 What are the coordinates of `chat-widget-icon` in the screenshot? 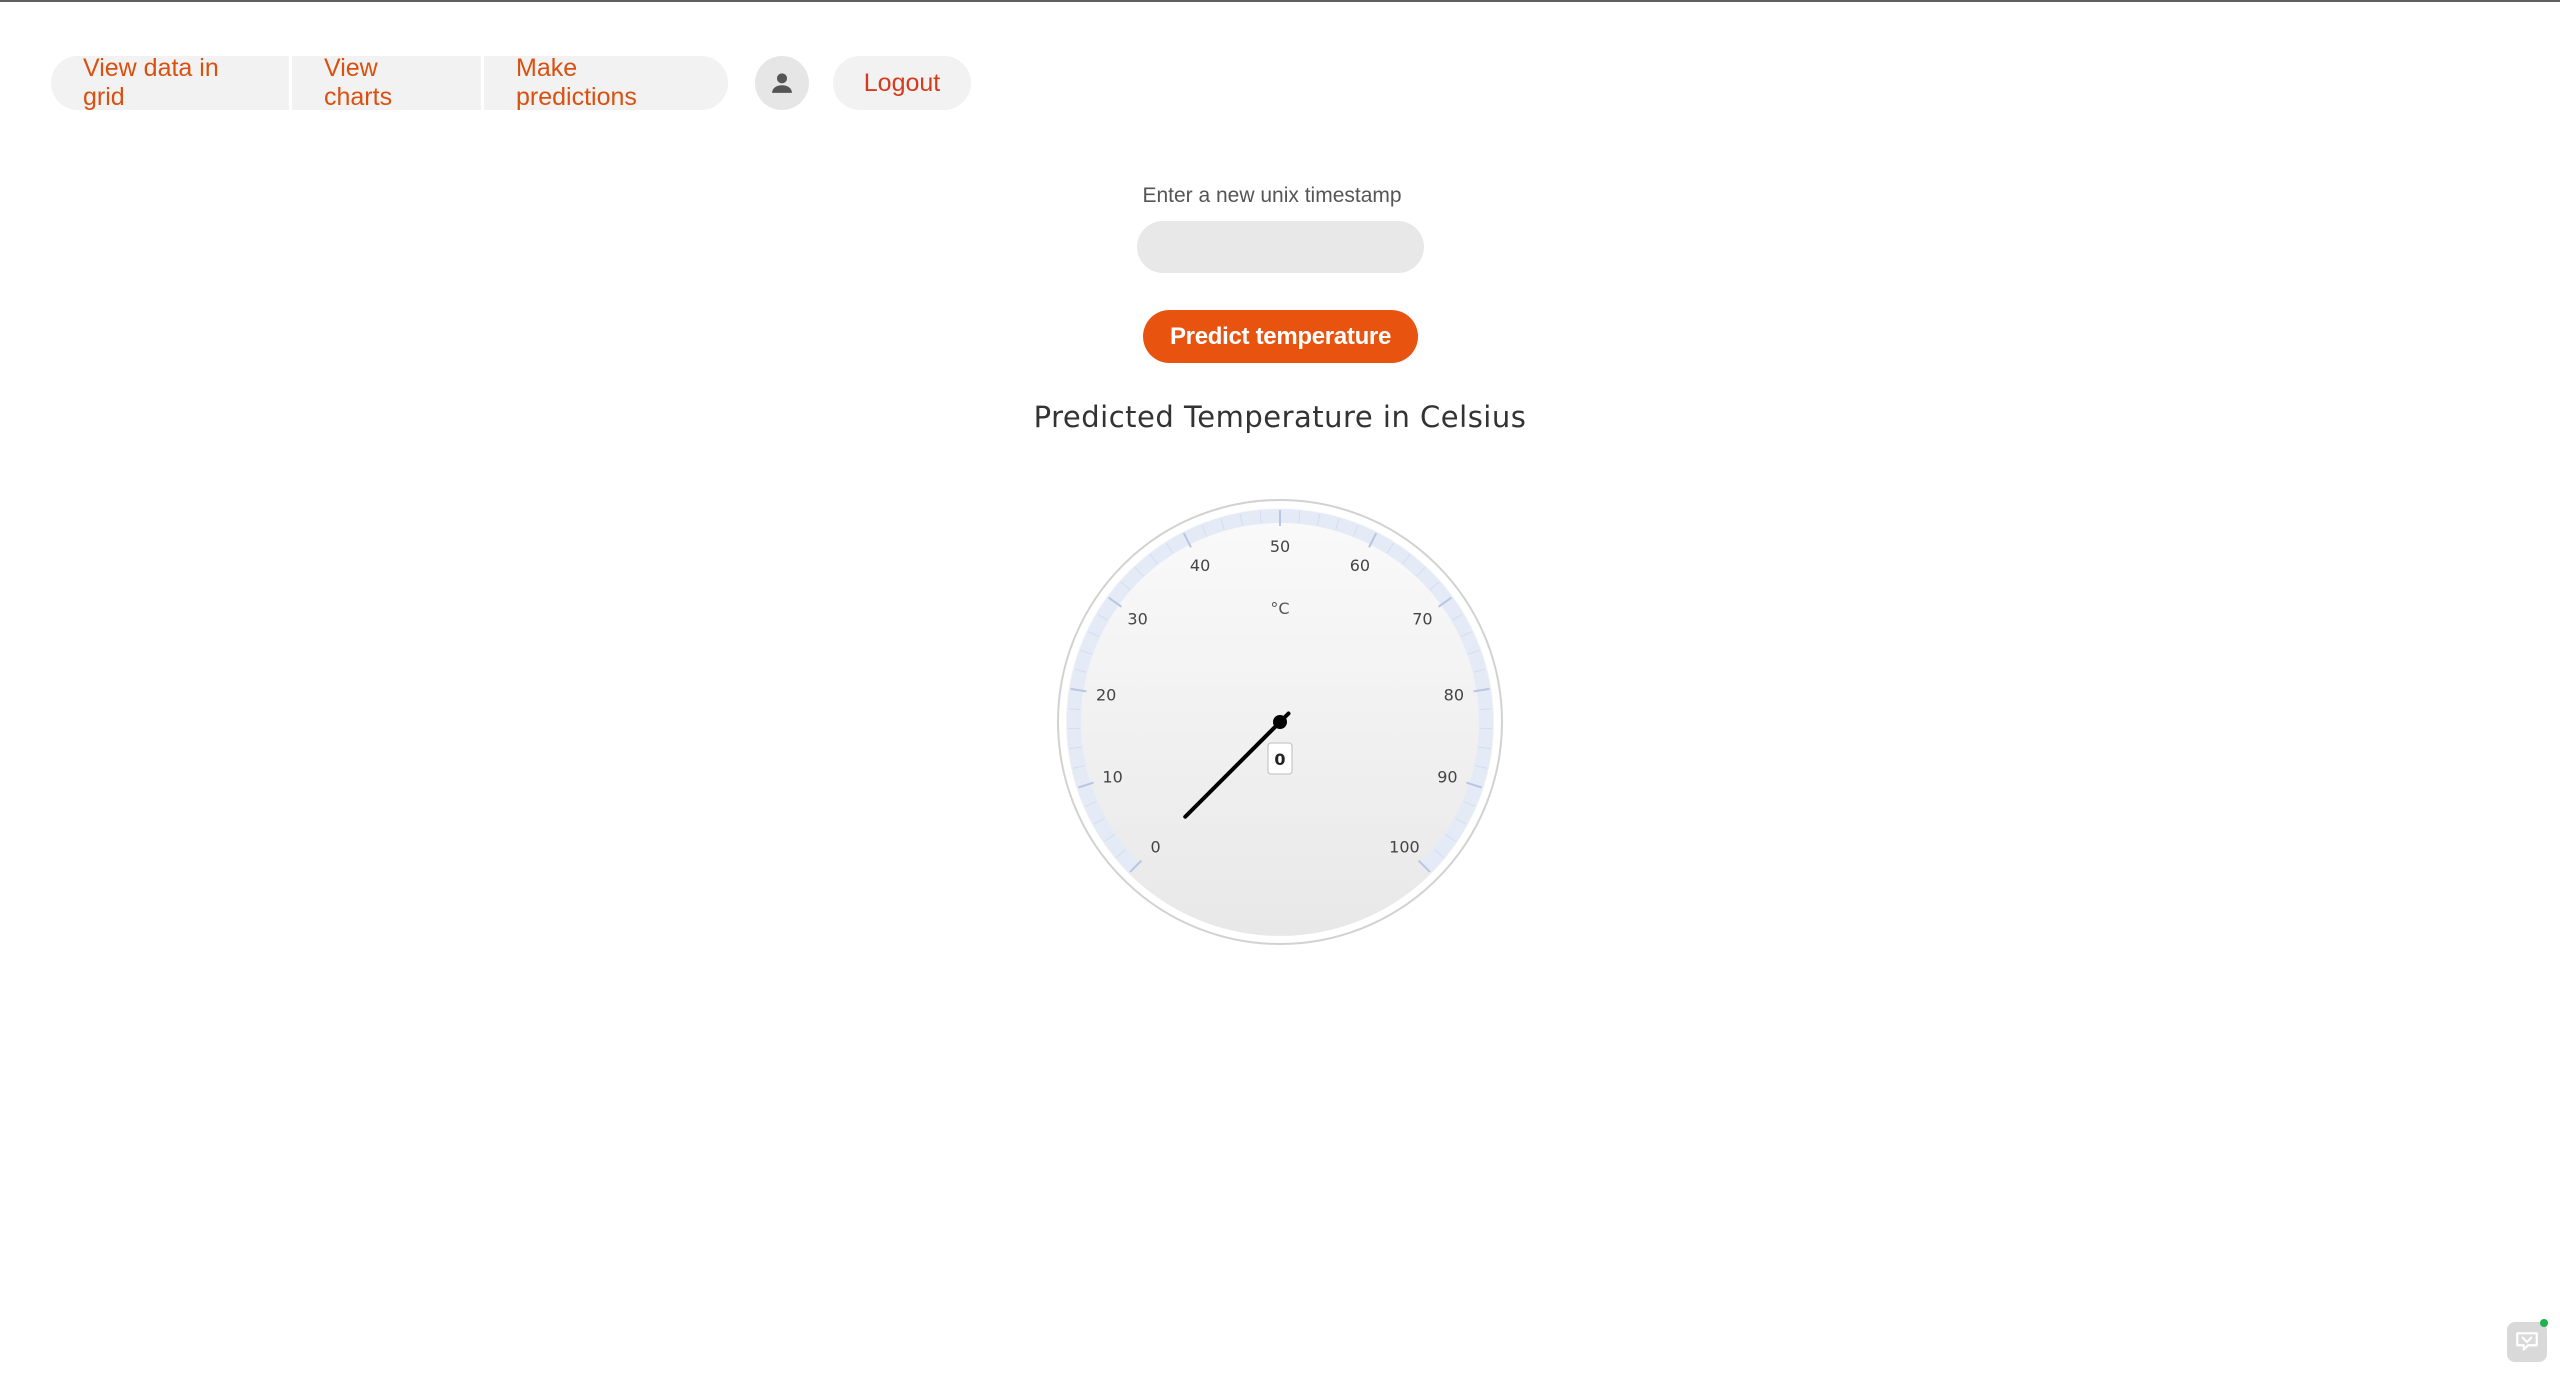 It's located at (2527, 1341).